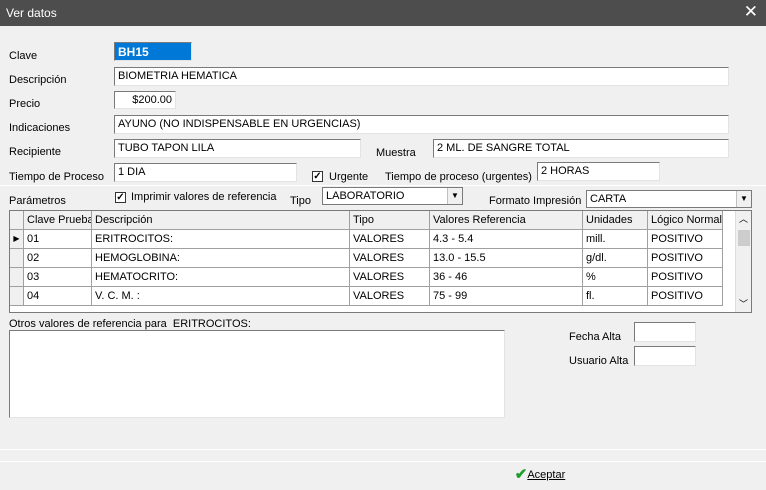  Describe the element at coordinates (581, 148) in the screenshot. I see `muestra-field: 2 ML. DE SANGRE TOTAL` at that location.